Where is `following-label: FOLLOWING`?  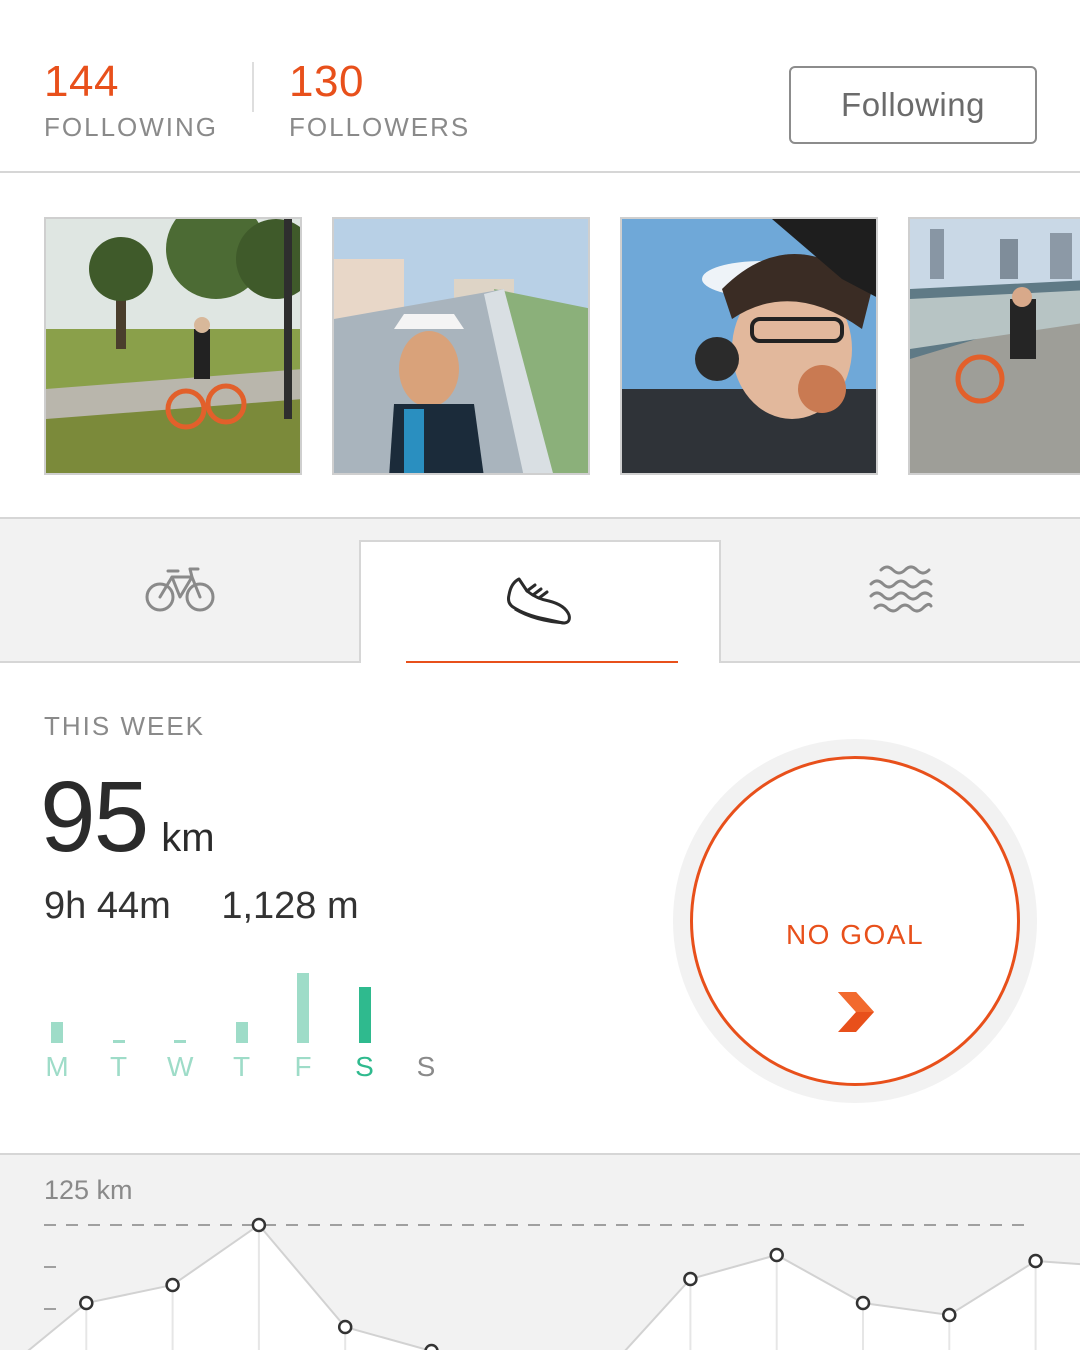 following-label: FOLLOWING is located at coordinates (131, 127).